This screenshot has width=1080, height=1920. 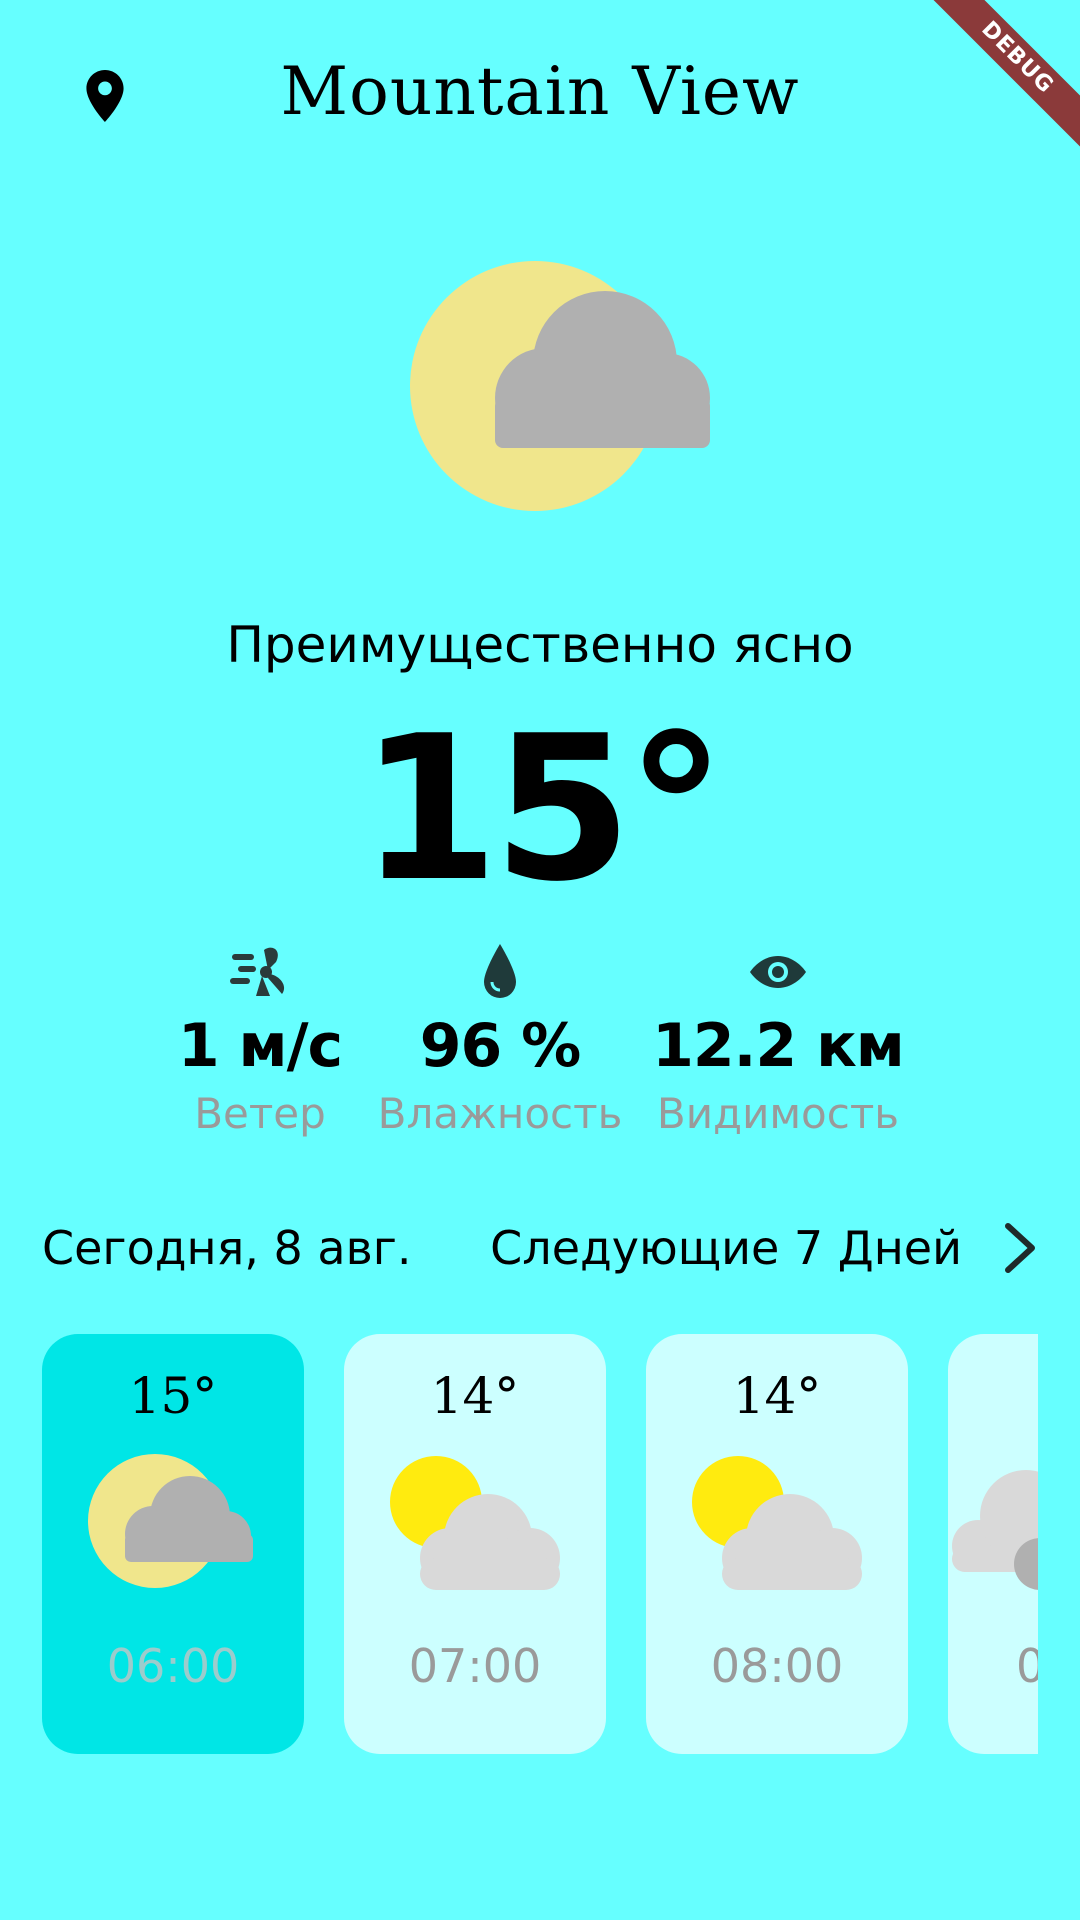 I want to click on humidity-label: Влажность, so click(x=500, y=1113).